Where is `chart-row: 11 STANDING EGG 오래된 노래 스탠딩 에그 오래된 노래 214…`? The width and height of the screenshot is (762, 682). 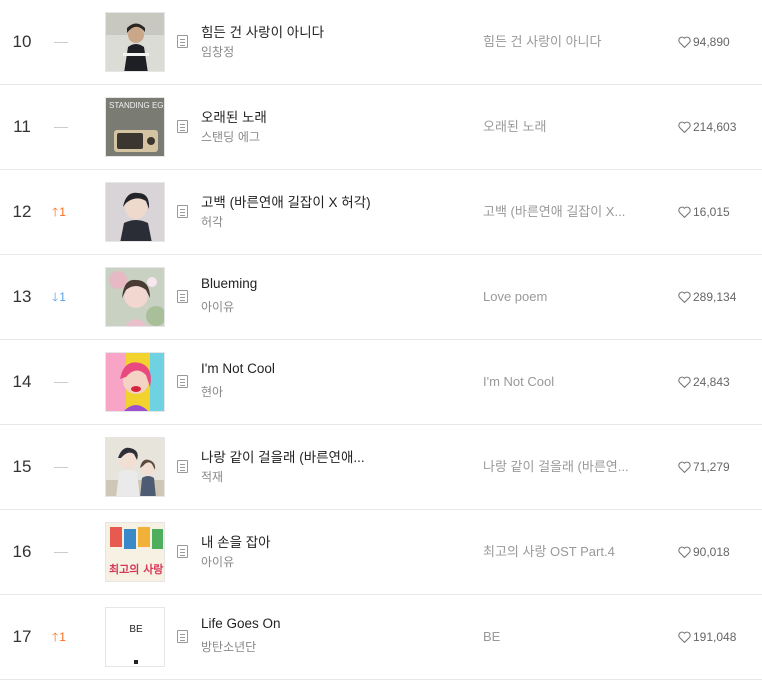 chart-row: 11 STANDING EGG 오래된 노래 스탠딩 에그 오래된 노래 214… is located at coordinates (381, 127).